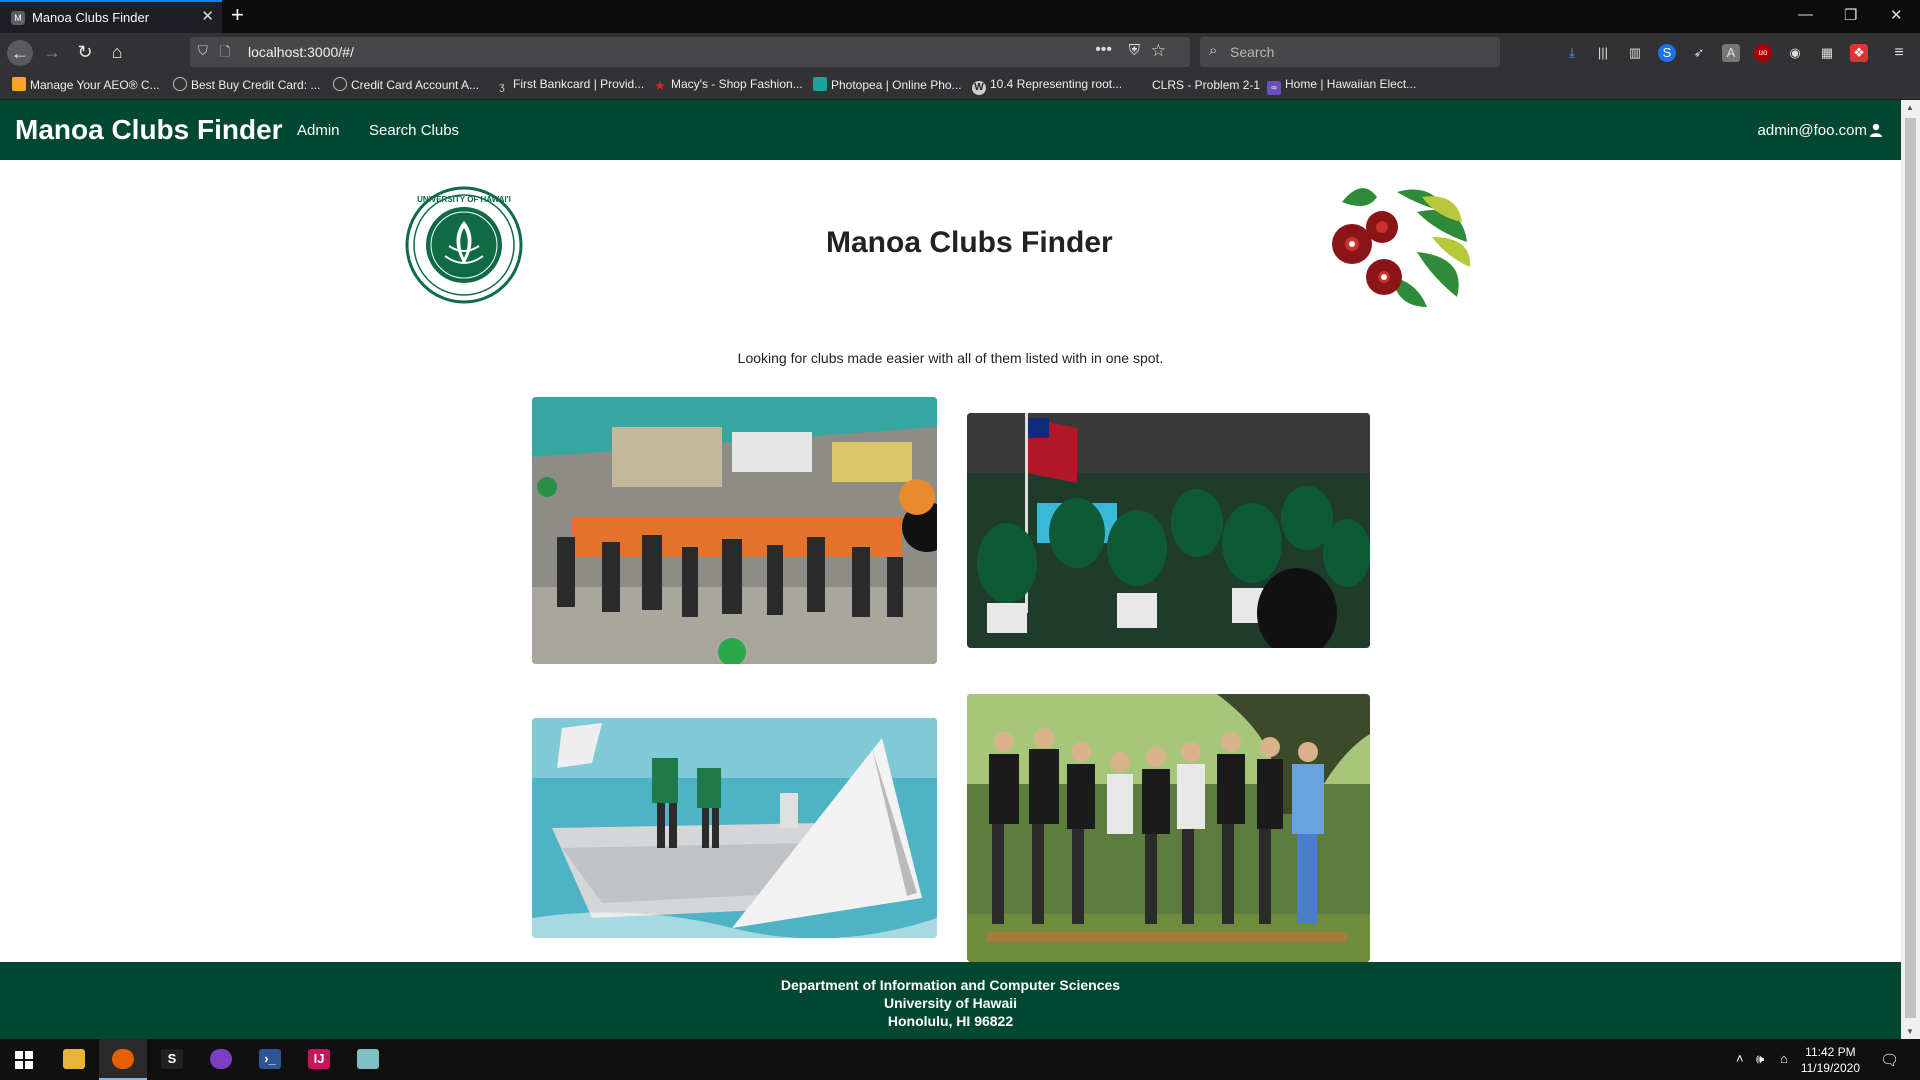 This screenshot has height=1080, width=1920. Describe the element at coordinates (414, 130) in the screenshot. I see `nav-search-clubs-link: Search Clubs` at that location.